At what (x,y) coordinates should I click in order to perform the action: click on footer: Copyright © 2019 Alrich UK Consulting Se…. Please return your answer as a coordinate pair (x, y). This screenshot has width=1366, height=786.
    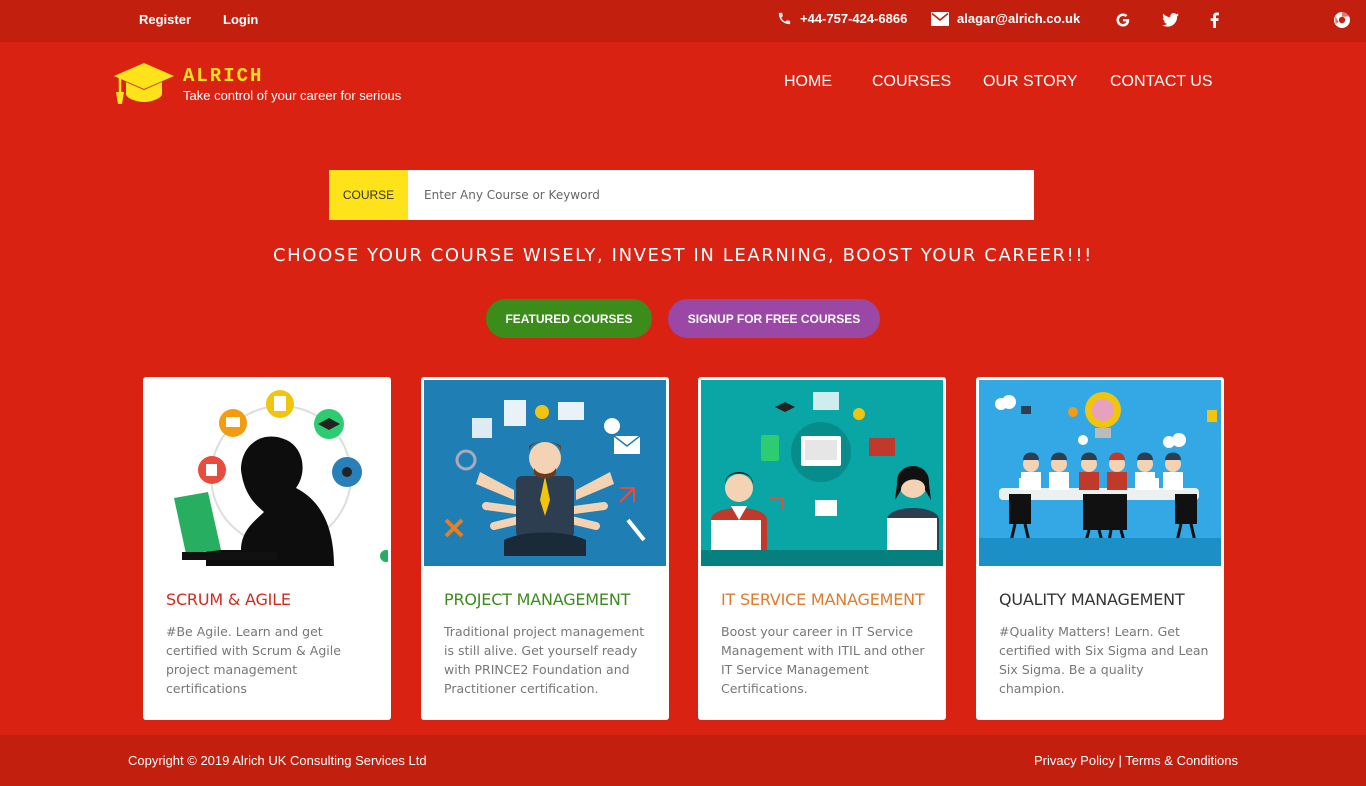
    Looking at the image, I should click on (683, 760).